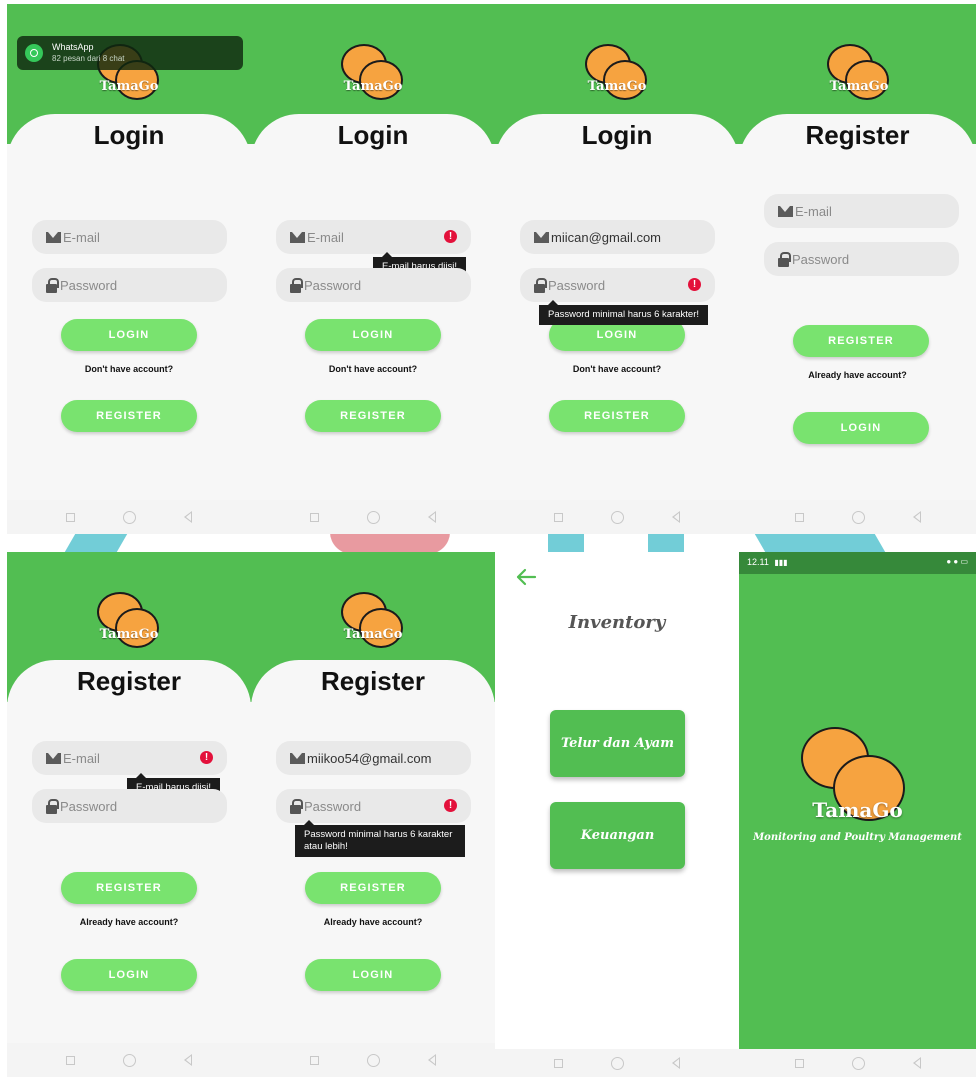 This screenshot has height=1077, width=976. I want to click on back-arrow-icon, so click(526, 577).